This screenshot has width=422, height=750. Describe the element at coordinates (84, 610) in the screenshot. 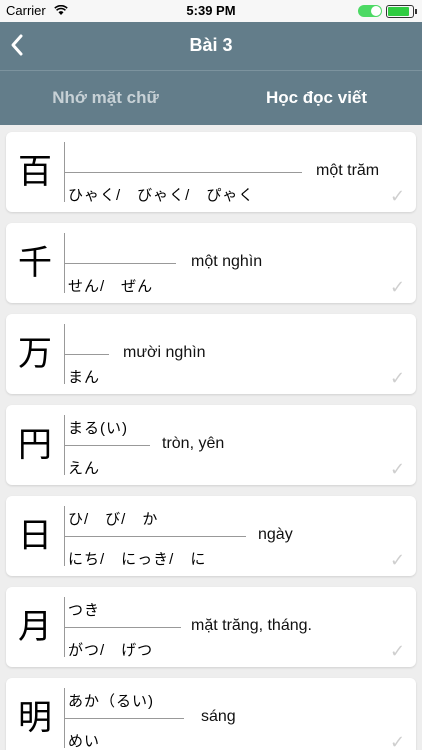

I see `kun-reading: つき` at that location.